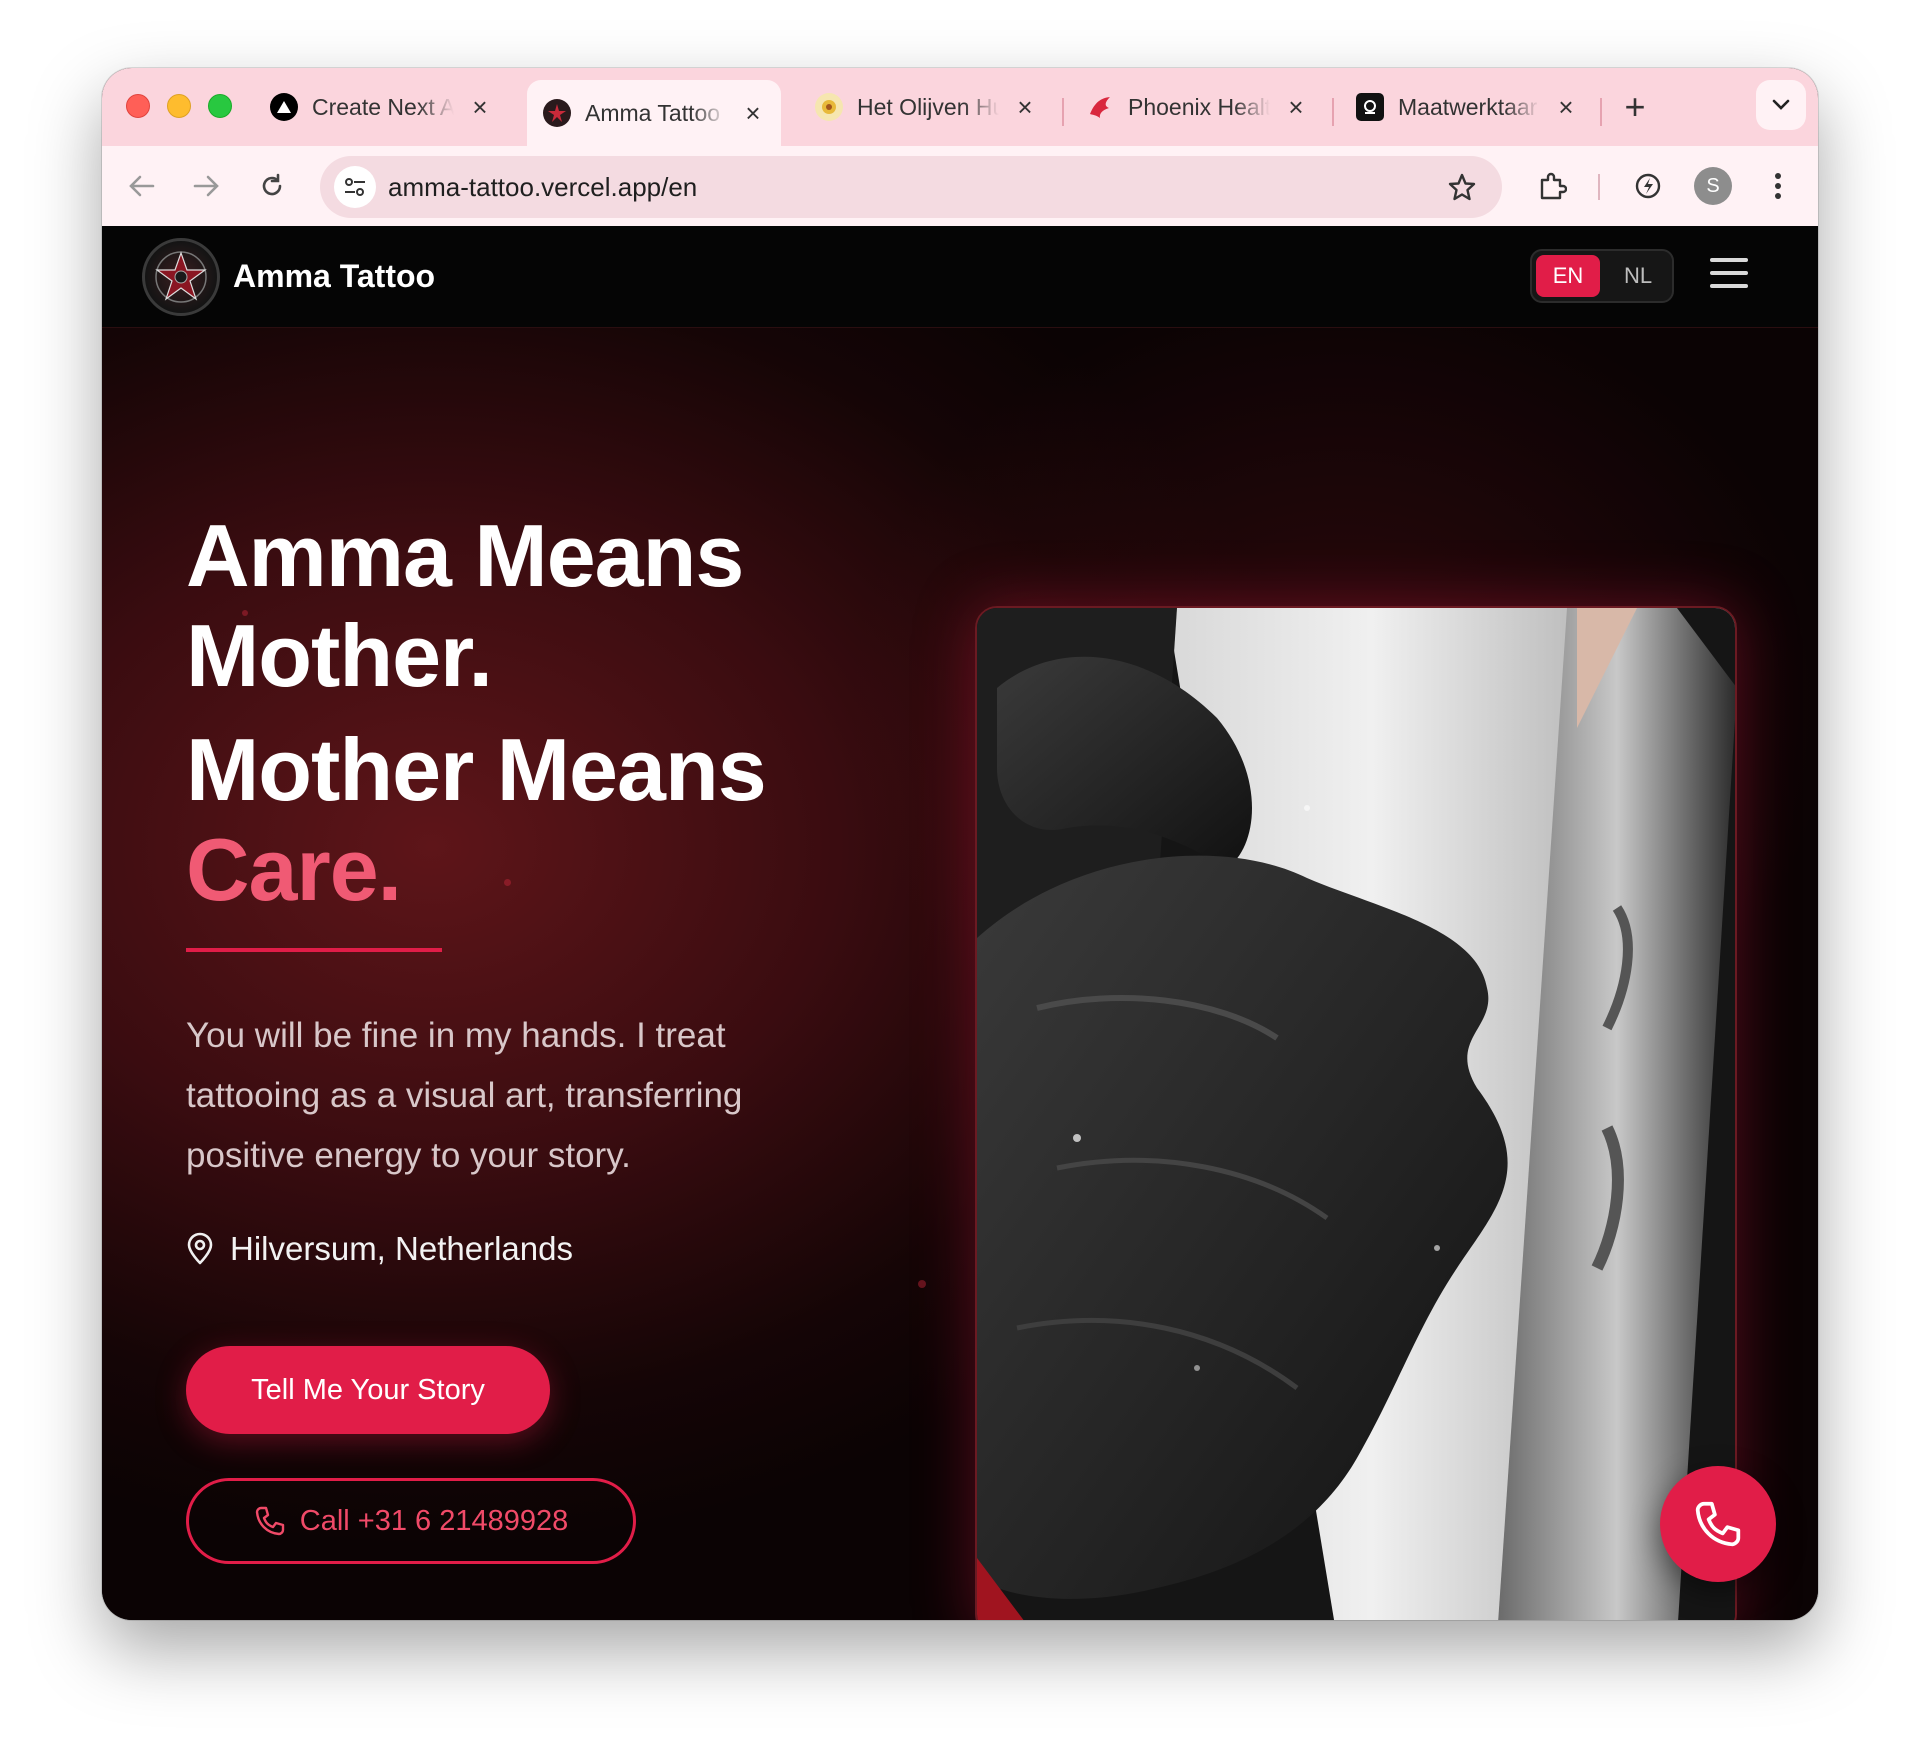 This screenshot has width=1920, height=1755. Describe the element at coordinates (314, 950) in the screenshot. I see `hero-divider` at that location.